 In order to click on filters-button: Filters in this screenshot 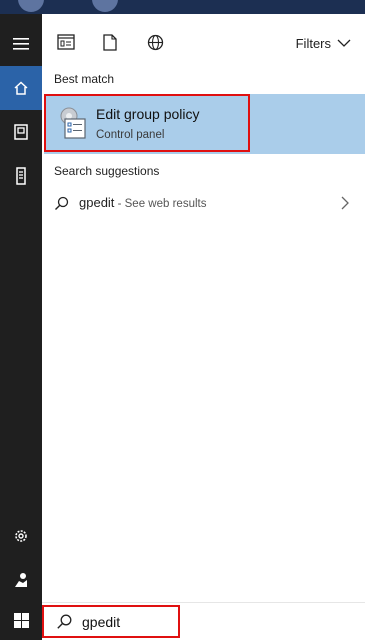, I will do `click(323, 43)`.